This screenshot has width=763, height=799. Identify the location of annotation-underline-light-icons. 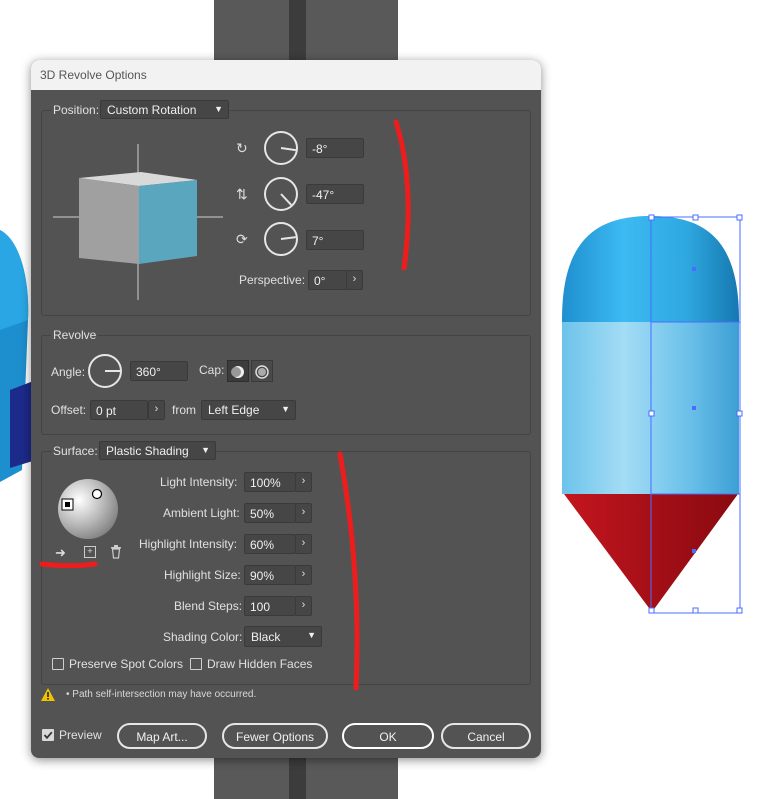
(68, 564).